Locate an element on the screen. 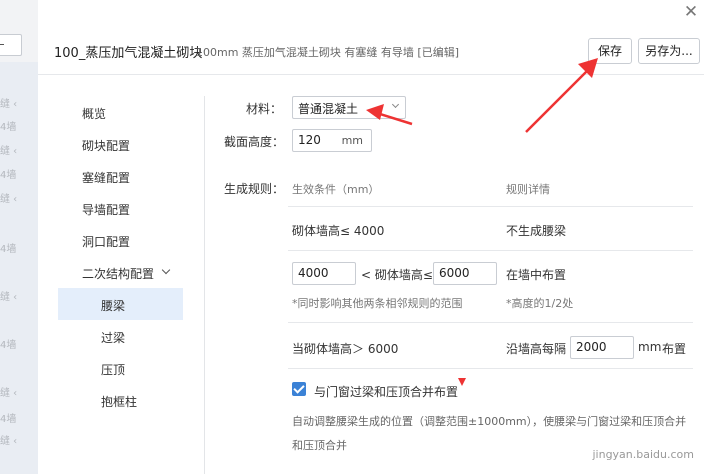  section-height-input: 120 mm is located at coordinates (332, 140).